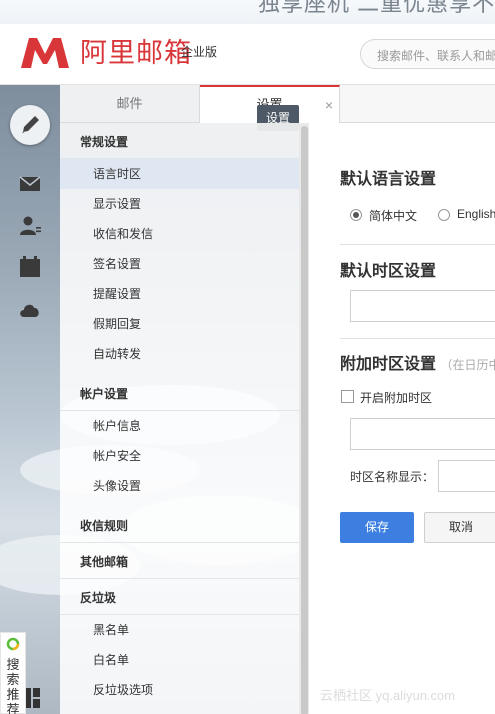 The width and height of the screenshot is (495, 714). Describe the element at coordinates (199, 52) in the screenshot. I see `edition-label: 企业版` at that location.